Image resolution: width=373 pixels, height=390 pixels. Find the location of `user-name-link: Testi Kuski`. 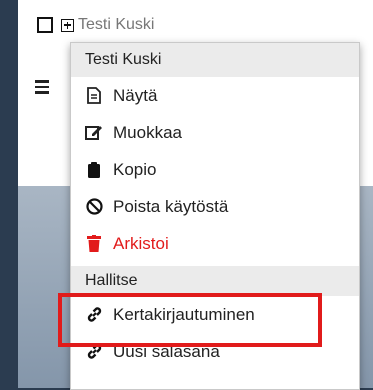

user-name-link: Testi Kuski is located at coordinates (116, 25).